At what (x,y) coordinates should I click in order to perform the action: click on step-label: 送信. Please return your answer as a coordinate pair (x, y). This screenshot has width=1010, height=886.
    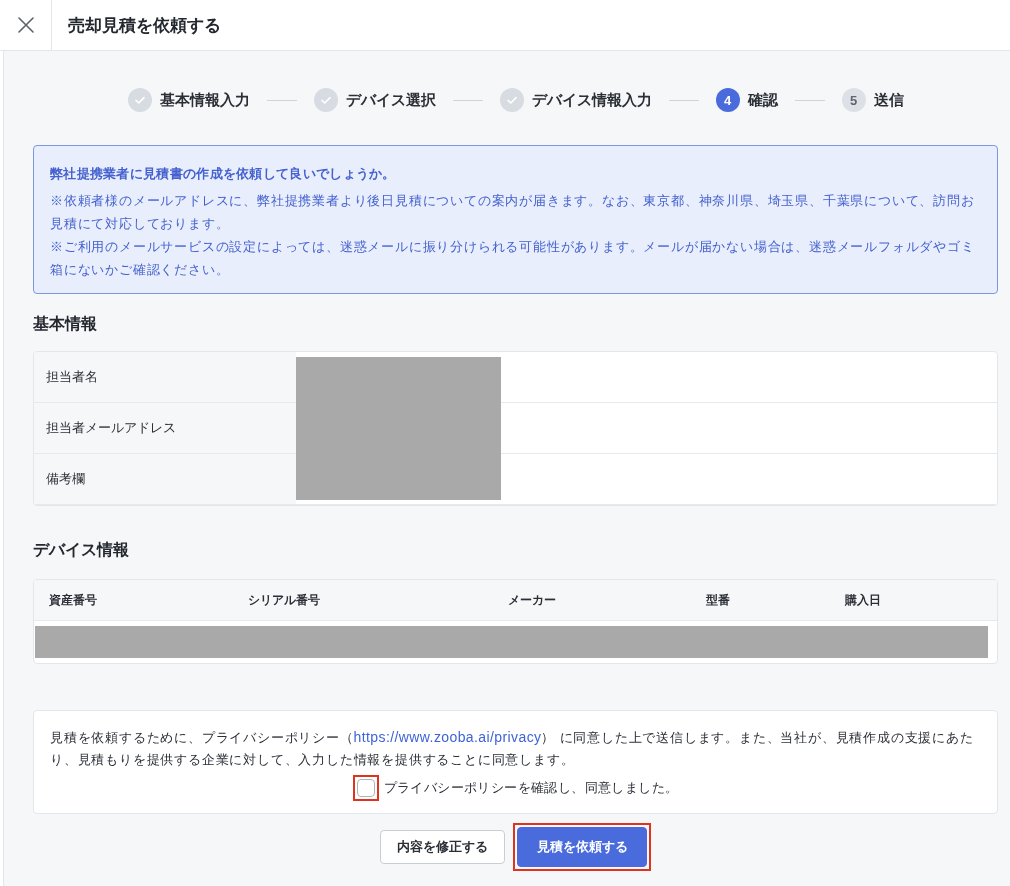
    Looking at the image, I should click on (888, 100).